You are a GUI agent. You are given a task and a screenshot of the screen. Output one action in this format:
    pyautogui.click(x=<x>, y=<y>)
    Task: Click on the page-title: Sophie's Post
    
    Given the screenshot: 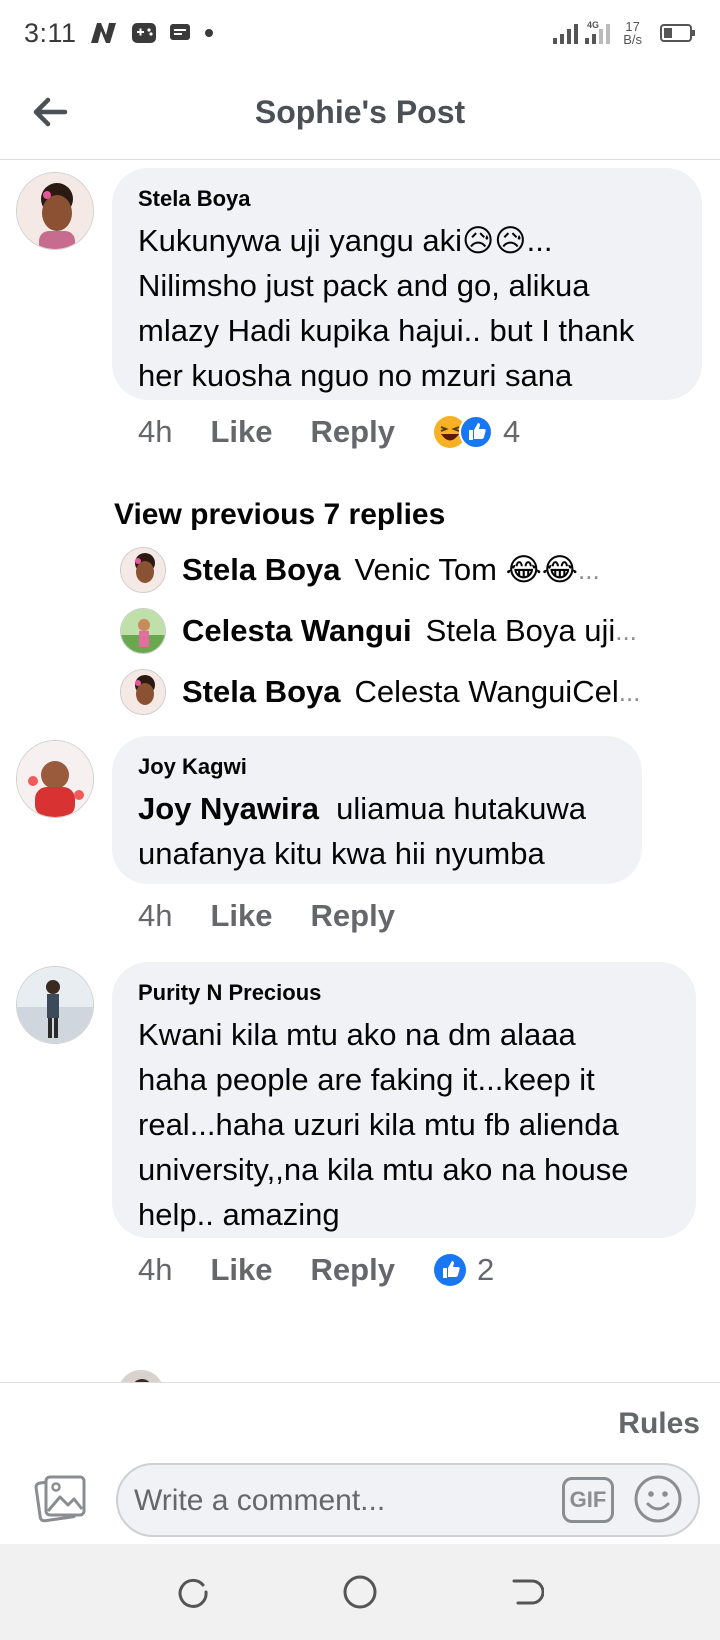 What is the action you would take?
    pyautogui.click(x=360, y=112)
    